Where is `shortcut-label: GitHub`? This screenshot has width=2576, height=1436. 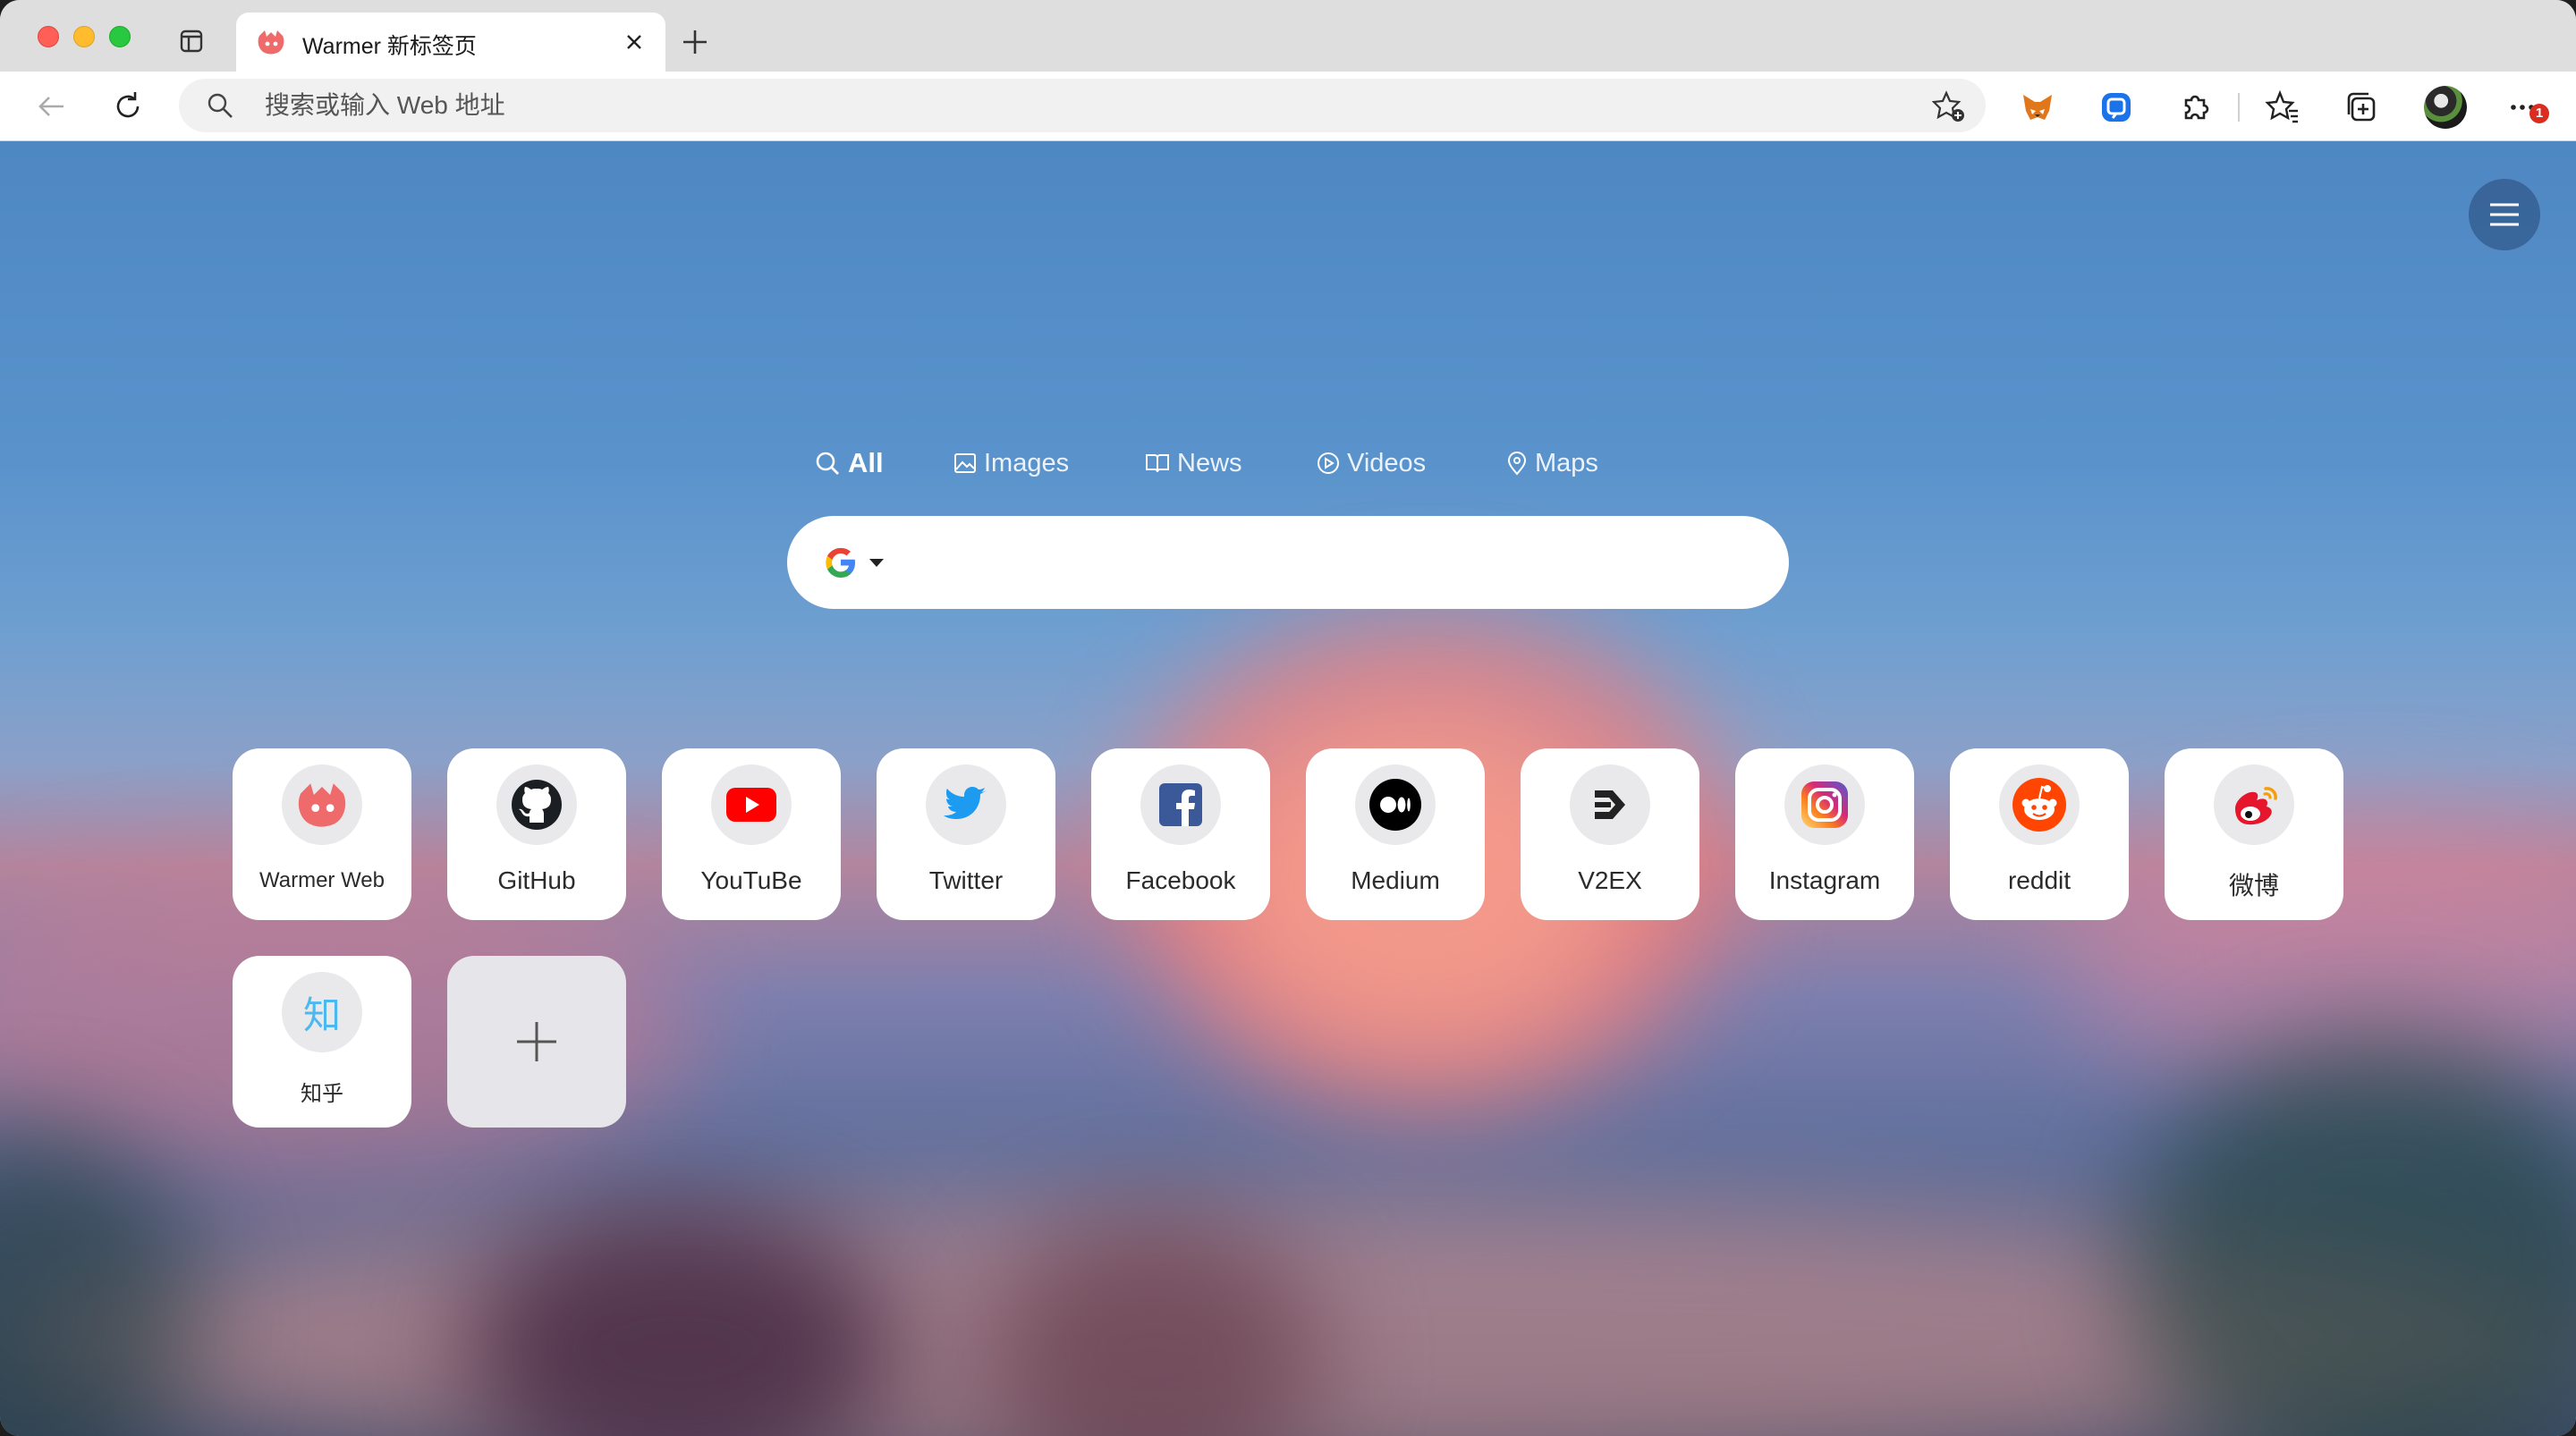 shortcut-label: GitHub is located at coordinates (536, 880).